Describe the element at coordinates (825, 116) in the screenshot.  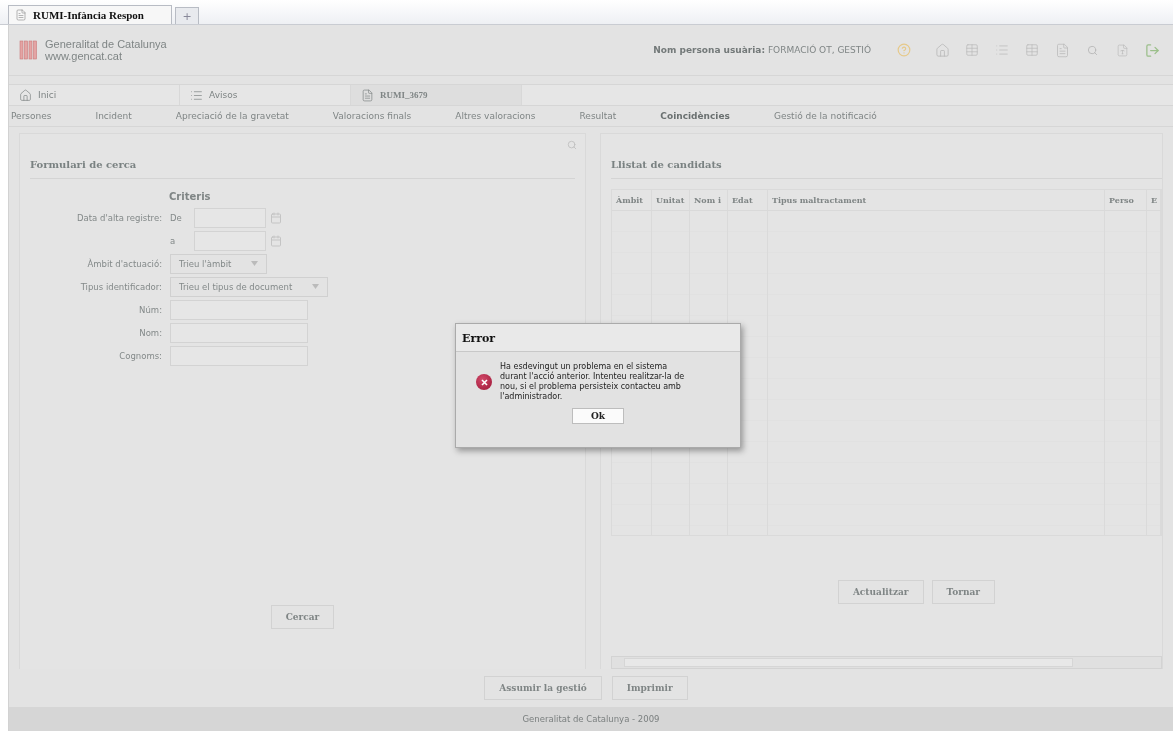
I see `subtab: Gestió de la notificació` at that location.